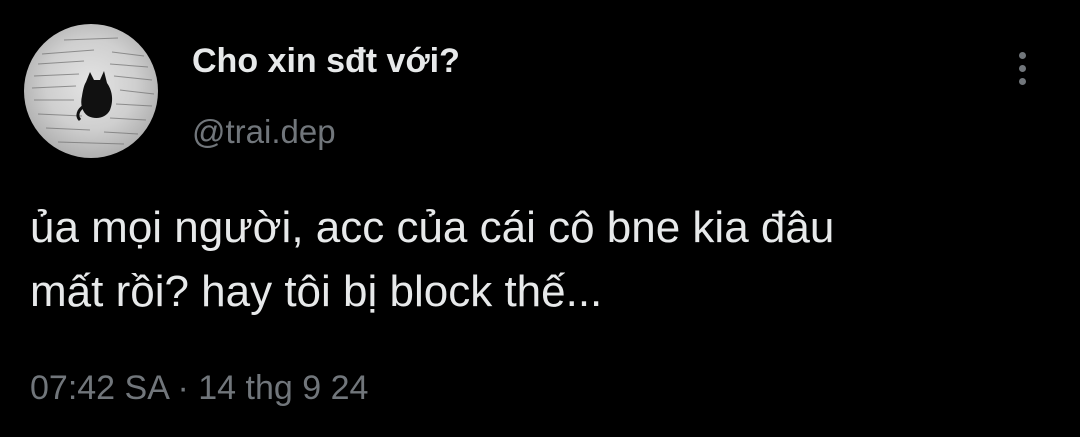 The image size is (1080, 437). What do you see at coordinates (432, 227) in the screenshot?
I see `tweet-text-line-1: ủa mọi người, acc của cái cô bne kia đâu` at bounding box center [432, 227].